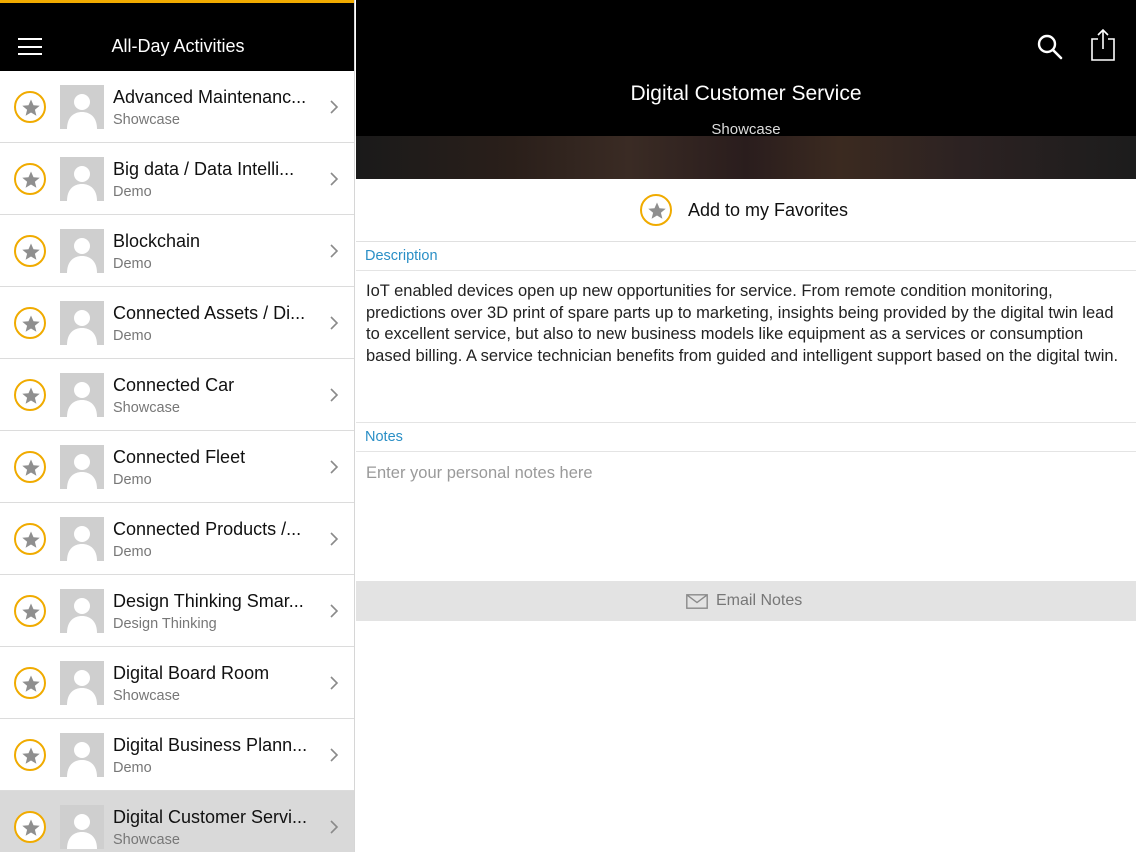  I want to click on list-item: Big data / Data Intelli... Demo, so click(177, 179).